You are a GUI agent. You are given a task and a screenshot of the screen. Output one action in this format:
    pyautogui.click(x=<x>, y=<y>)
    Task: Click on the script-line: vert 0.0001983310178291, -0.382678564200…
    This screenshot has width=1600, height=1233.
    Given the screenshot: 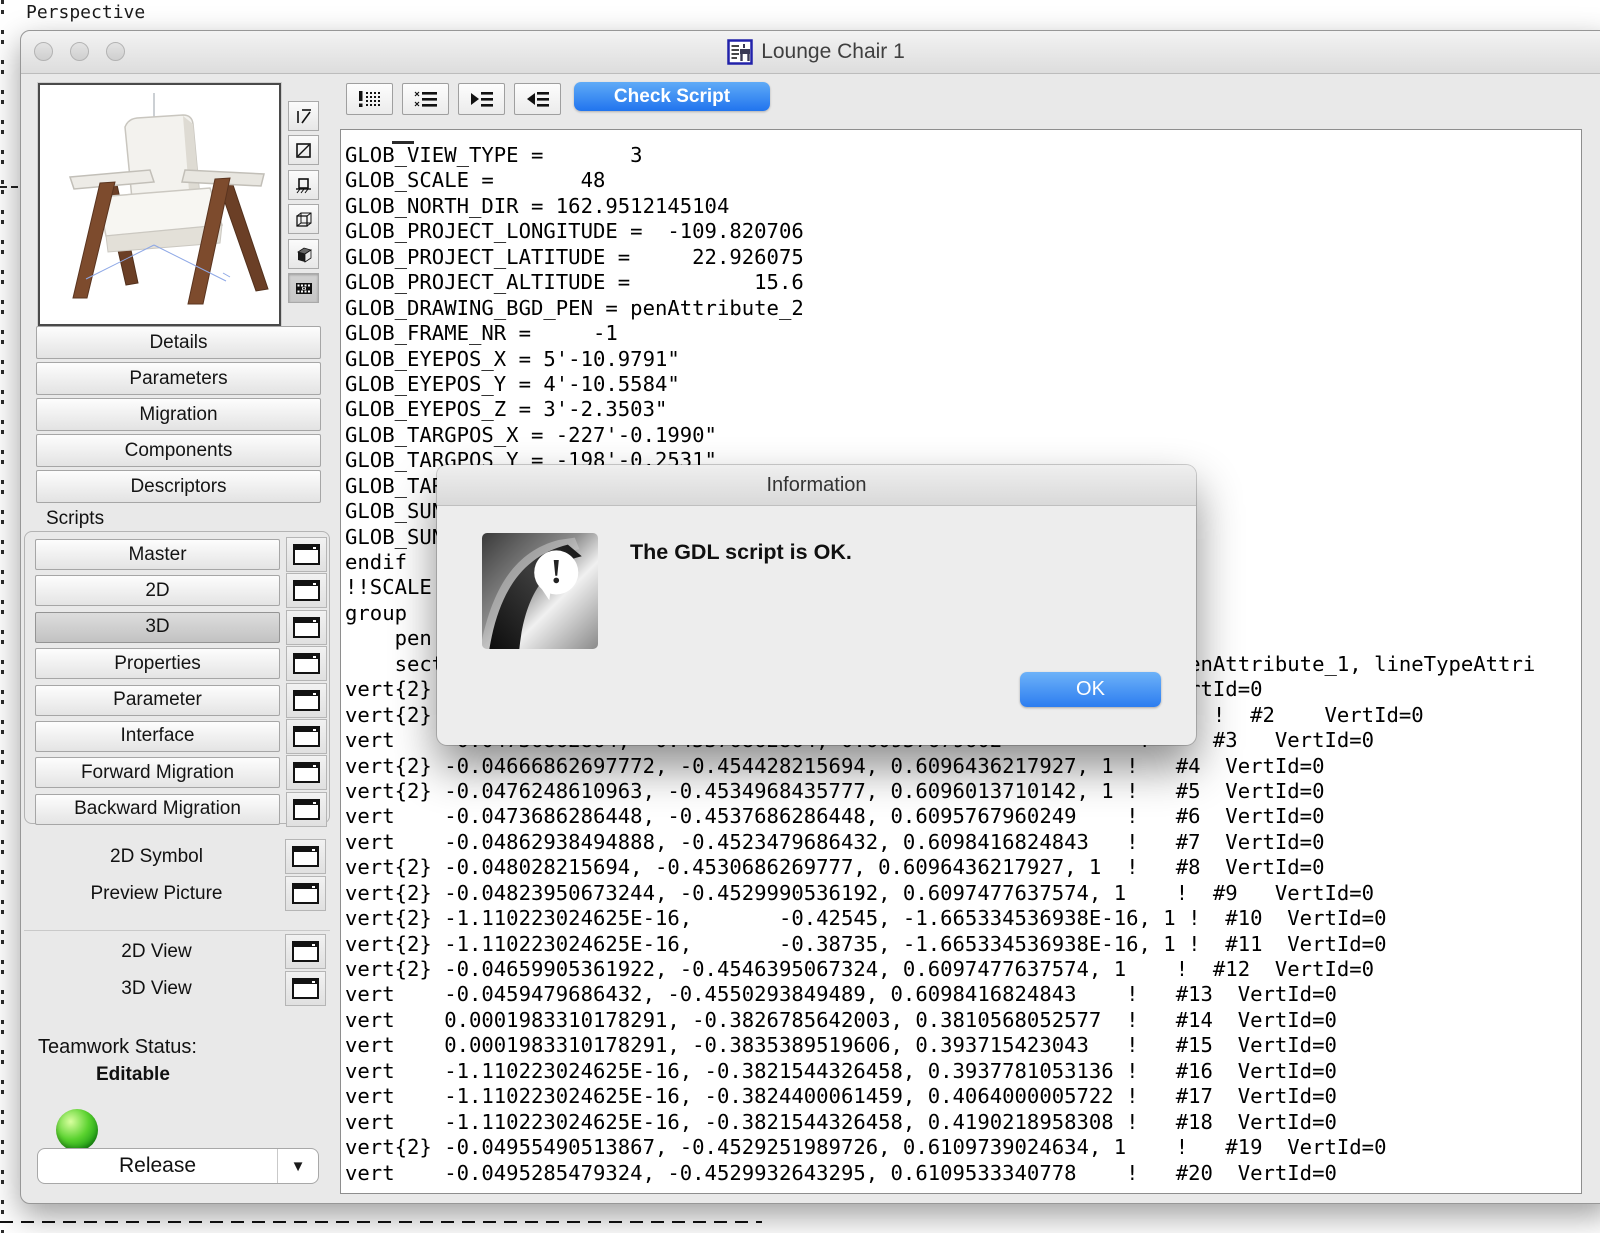 What is the action you would take?
    pyautogui.click(x=841, y=1019)
    